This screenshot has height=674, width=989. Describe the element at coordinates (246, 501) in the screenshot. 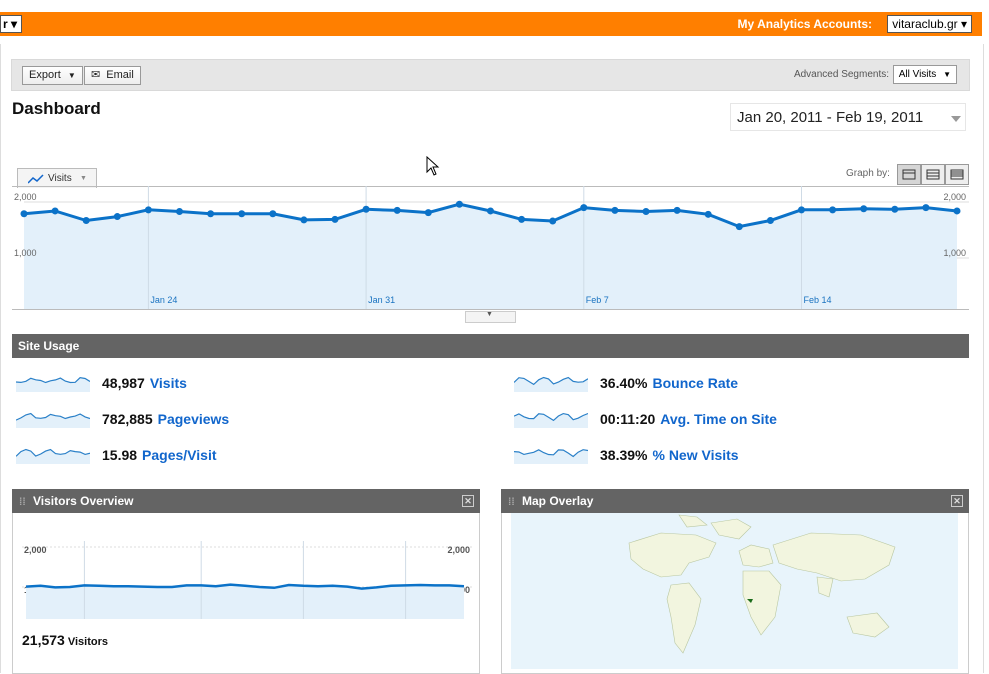

I see `visitors-overview-header: ⁞⁞ Visitors Overview ✕` at that location.